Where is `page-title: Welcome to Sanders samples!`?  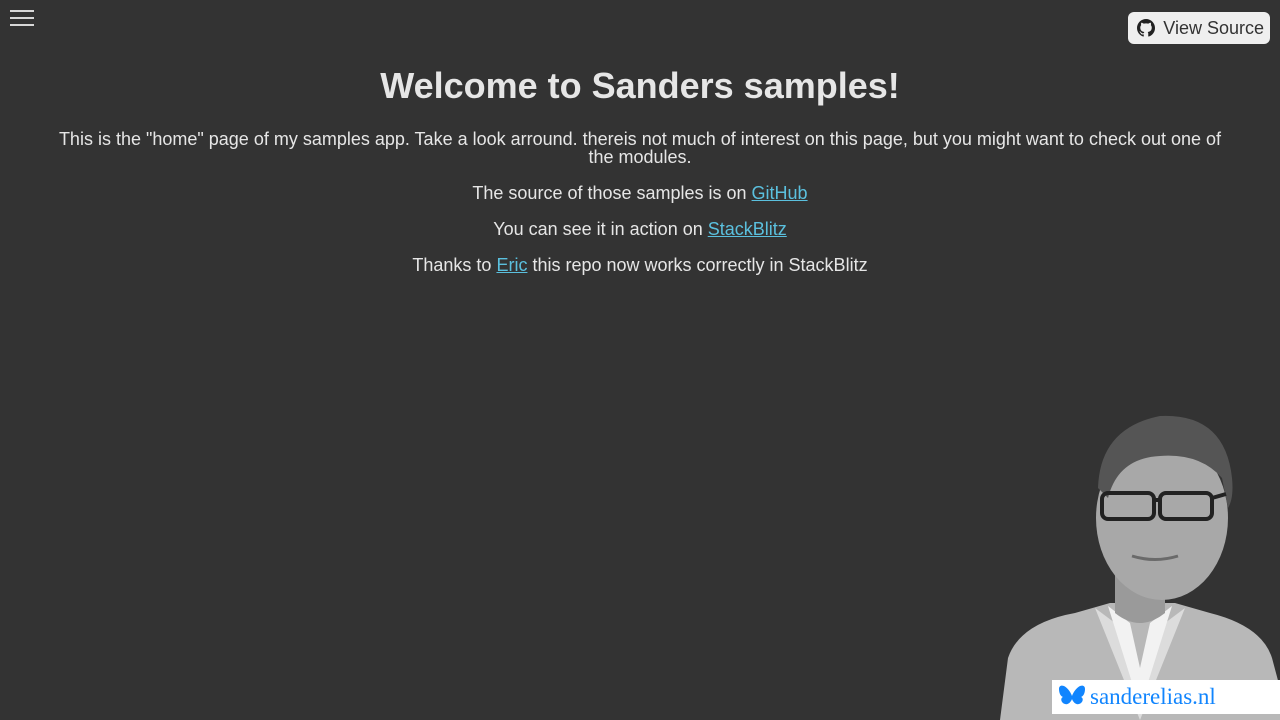
page-title: Welcome to Sanders samples! is located at coordinates (640, 85).